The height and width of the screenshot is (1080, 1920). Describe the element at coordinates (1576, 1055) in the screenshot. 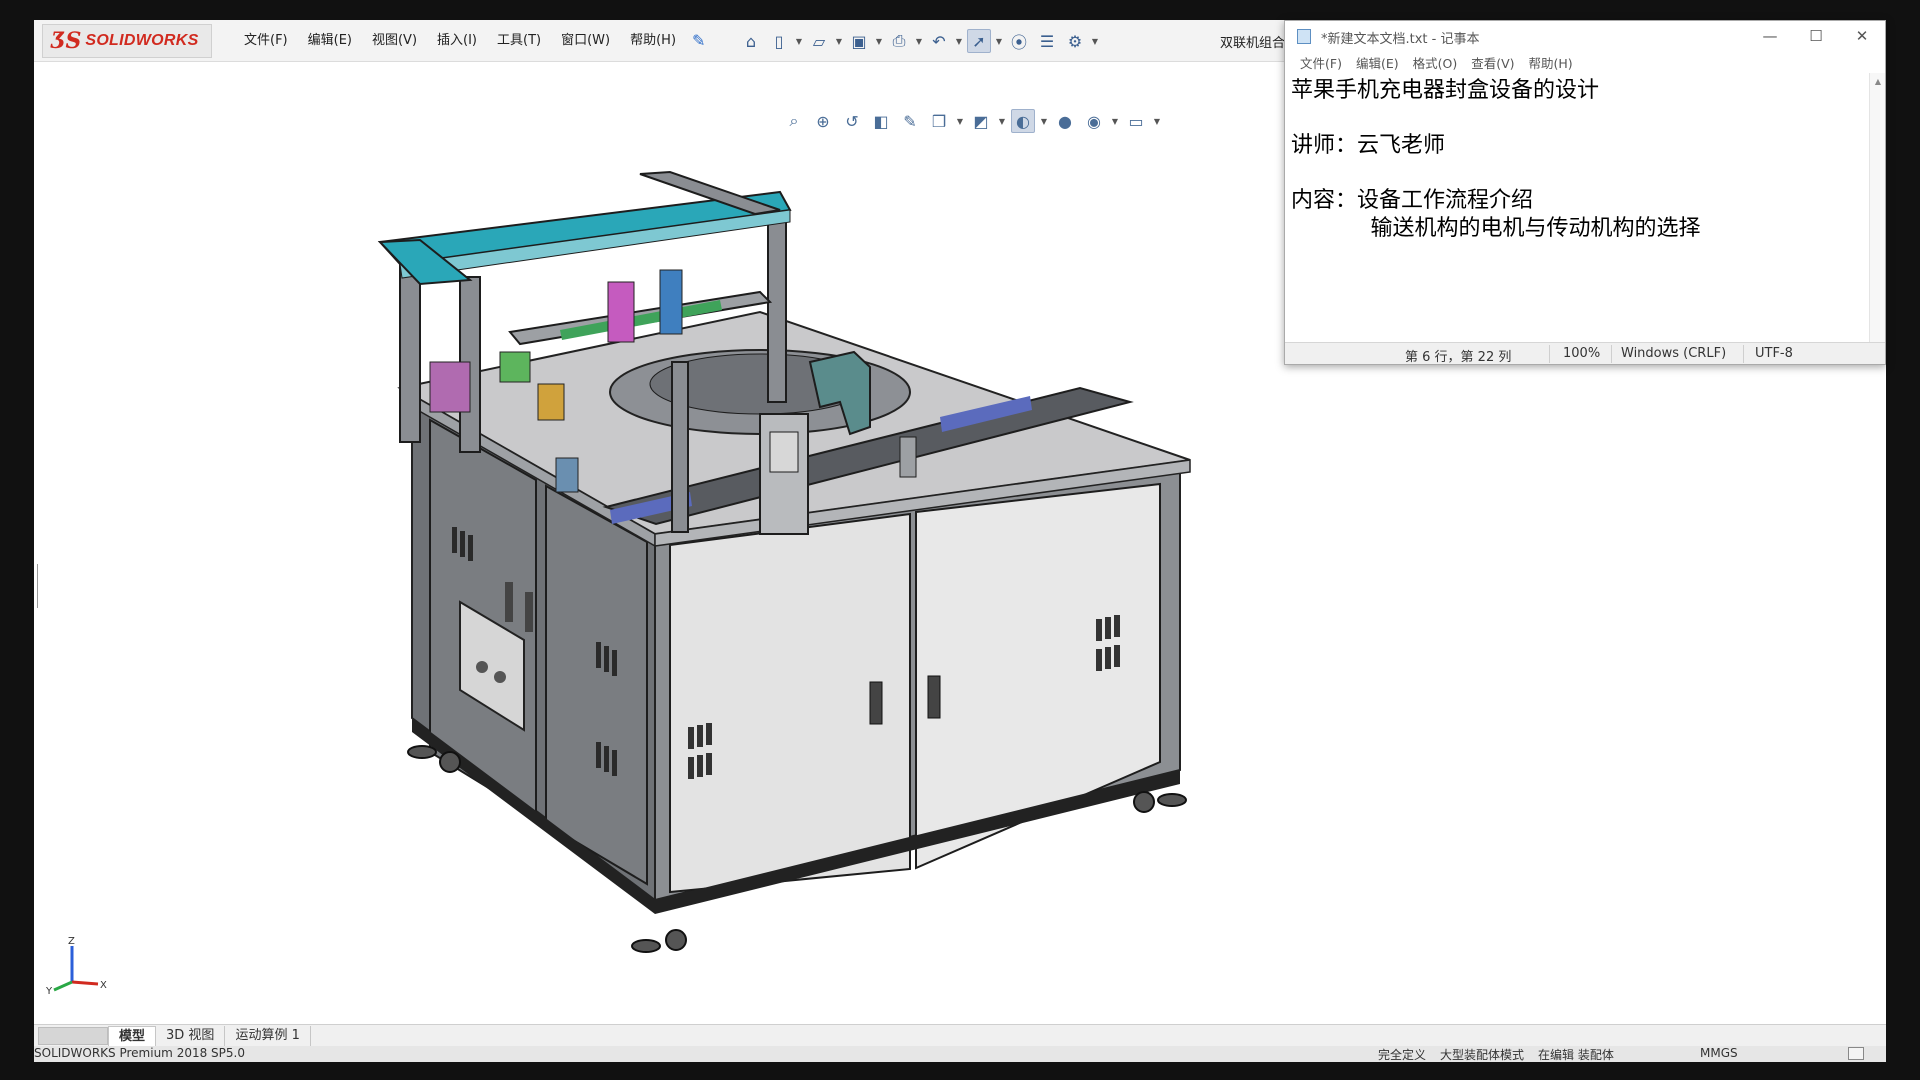

I see `status-editing: 在编辑 装配体` at that location.